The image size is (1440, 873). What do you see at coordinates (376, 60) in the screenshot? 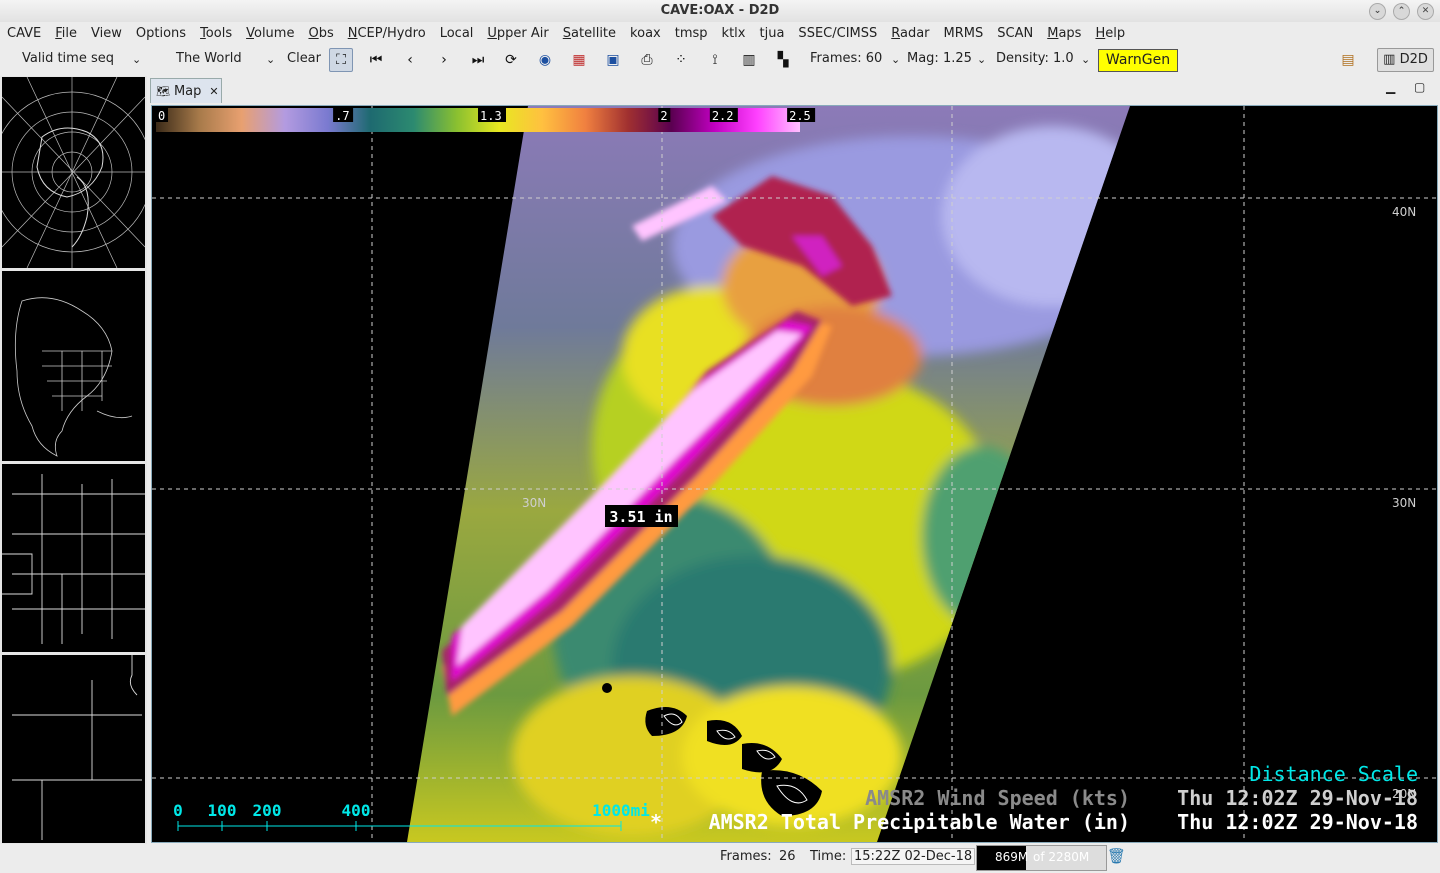
I see `first-frame-icon: ⏮` at bounding box center [376, 60].